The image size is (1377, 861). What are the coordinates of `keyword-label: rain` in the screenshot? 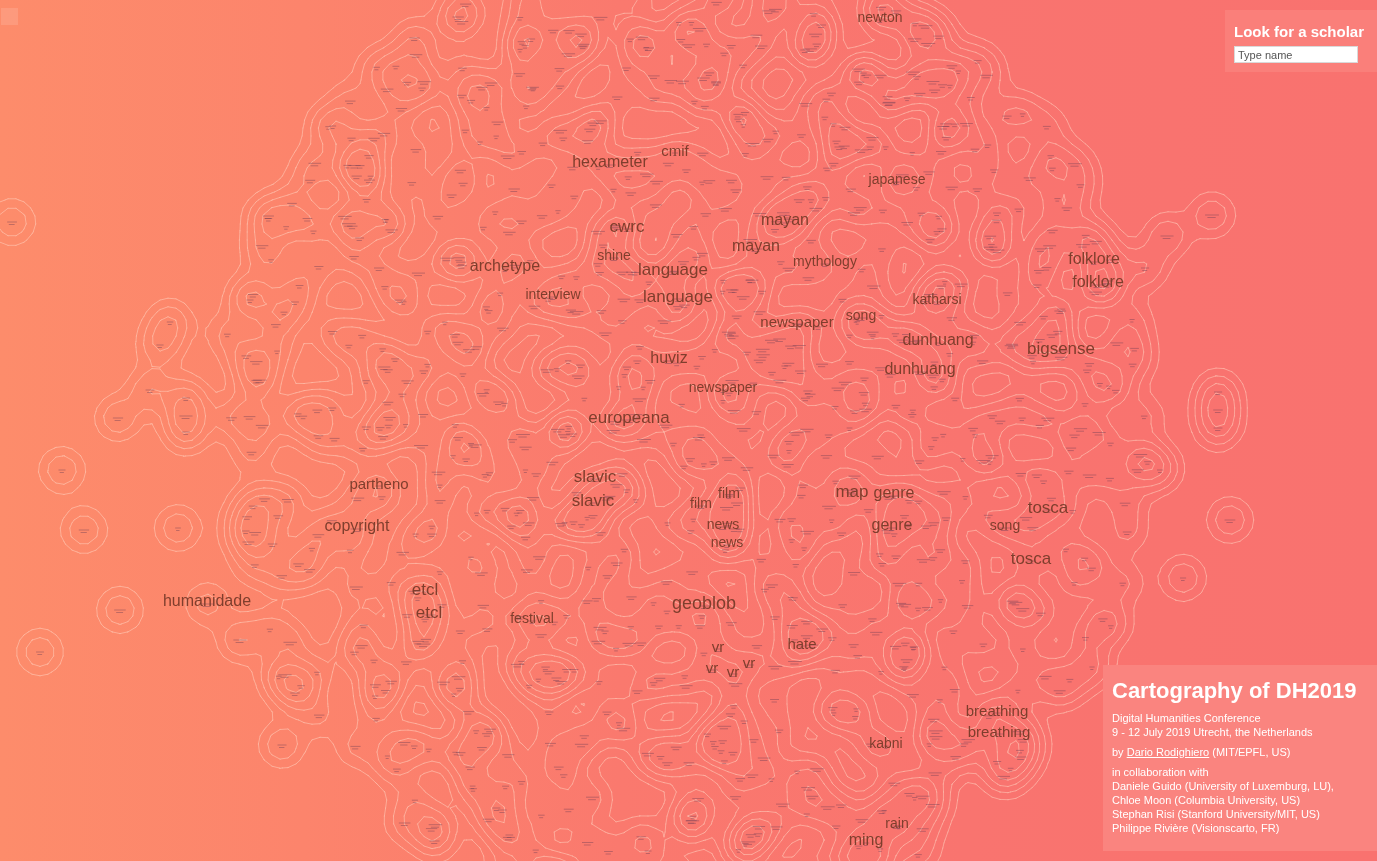 It's located at (897, 823).